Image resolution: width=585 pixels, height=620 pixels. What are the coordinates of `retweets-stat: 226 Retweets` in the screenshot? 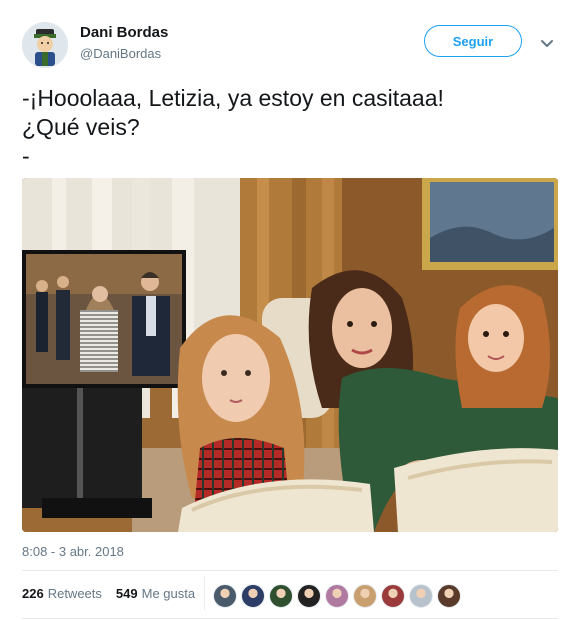 It's located at (62, 593).